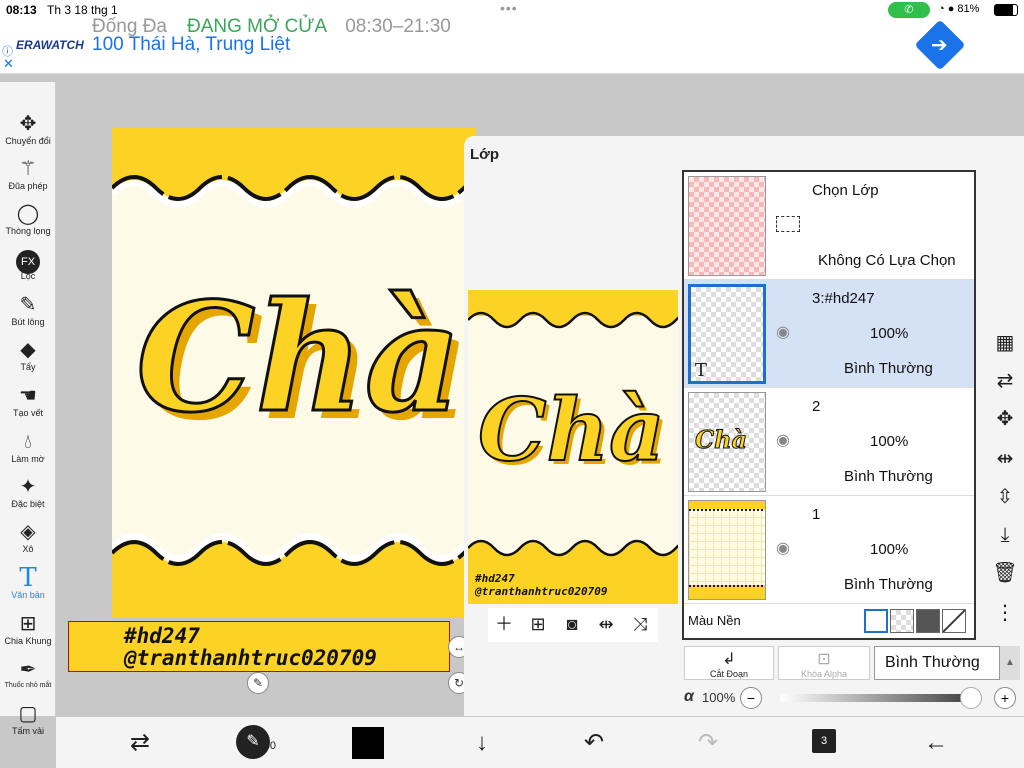  I want to click on blend-mode-select: Bình Thường, so click(937, 663).